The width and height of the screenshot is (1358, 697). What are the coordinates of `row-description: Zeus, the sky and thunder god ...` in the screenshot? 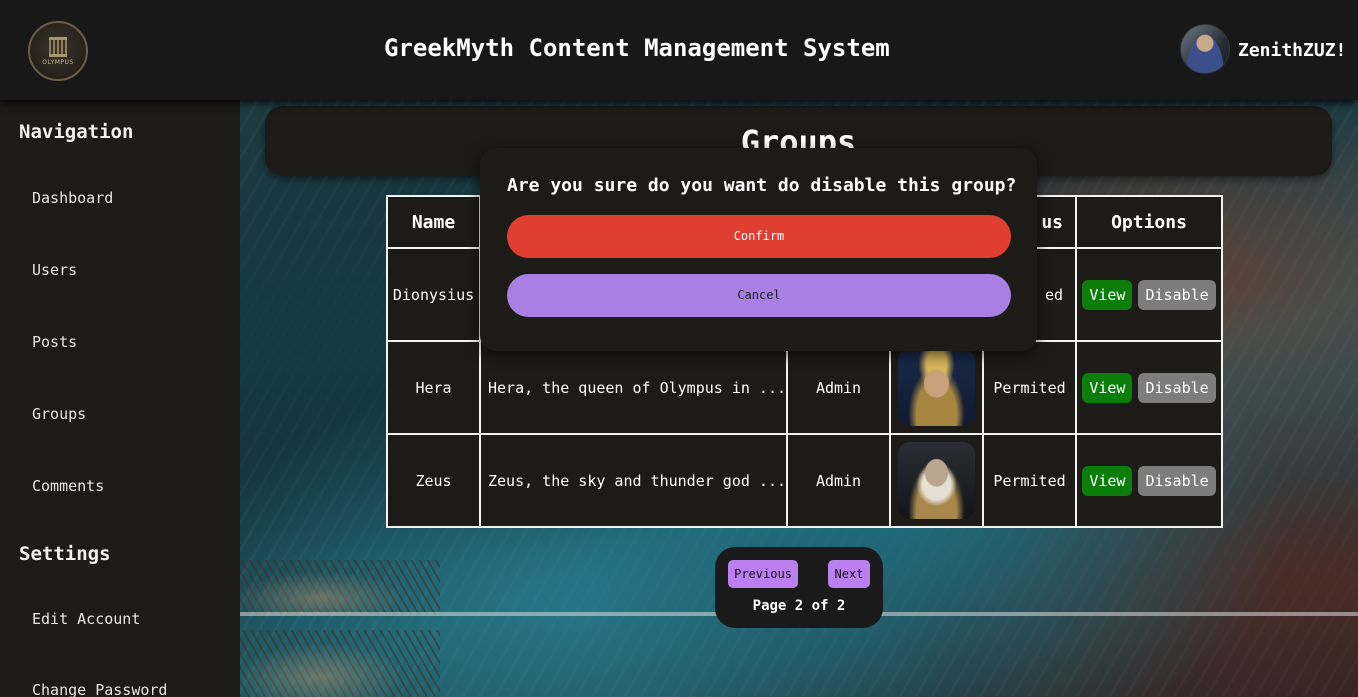 It's located at (633, 480).